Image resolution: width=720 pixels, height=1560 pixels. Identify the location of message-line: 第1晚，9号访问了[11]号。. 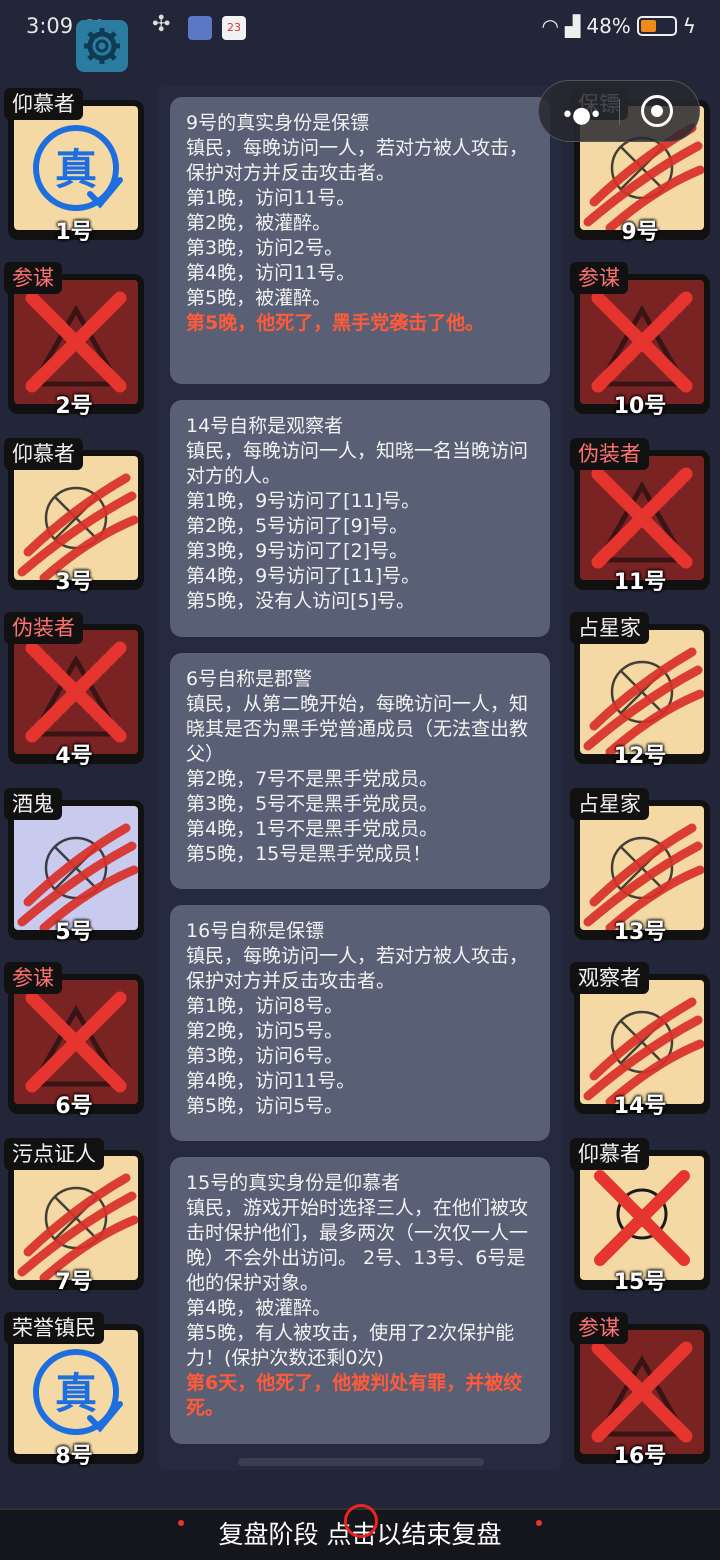
(303, 501).